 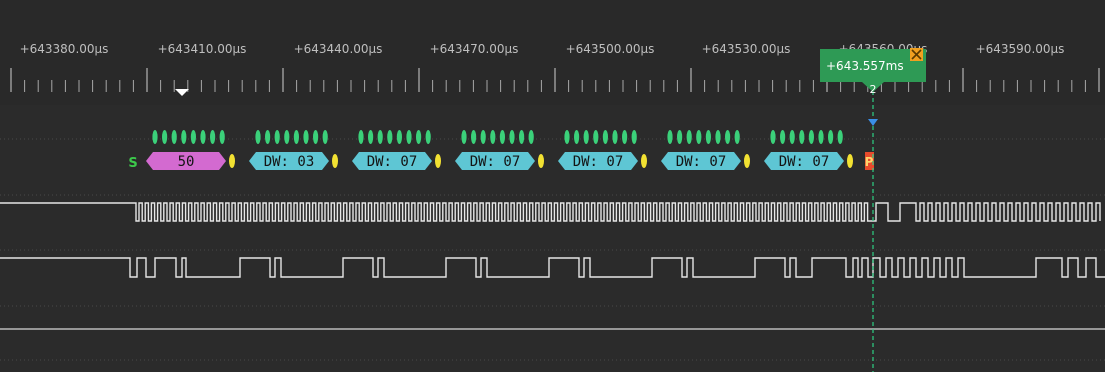 What do you see at coordinates (474, 49) in the screenshot?
I see `time-axis-label: +643470.00µs` at bounding box center [474, 49].